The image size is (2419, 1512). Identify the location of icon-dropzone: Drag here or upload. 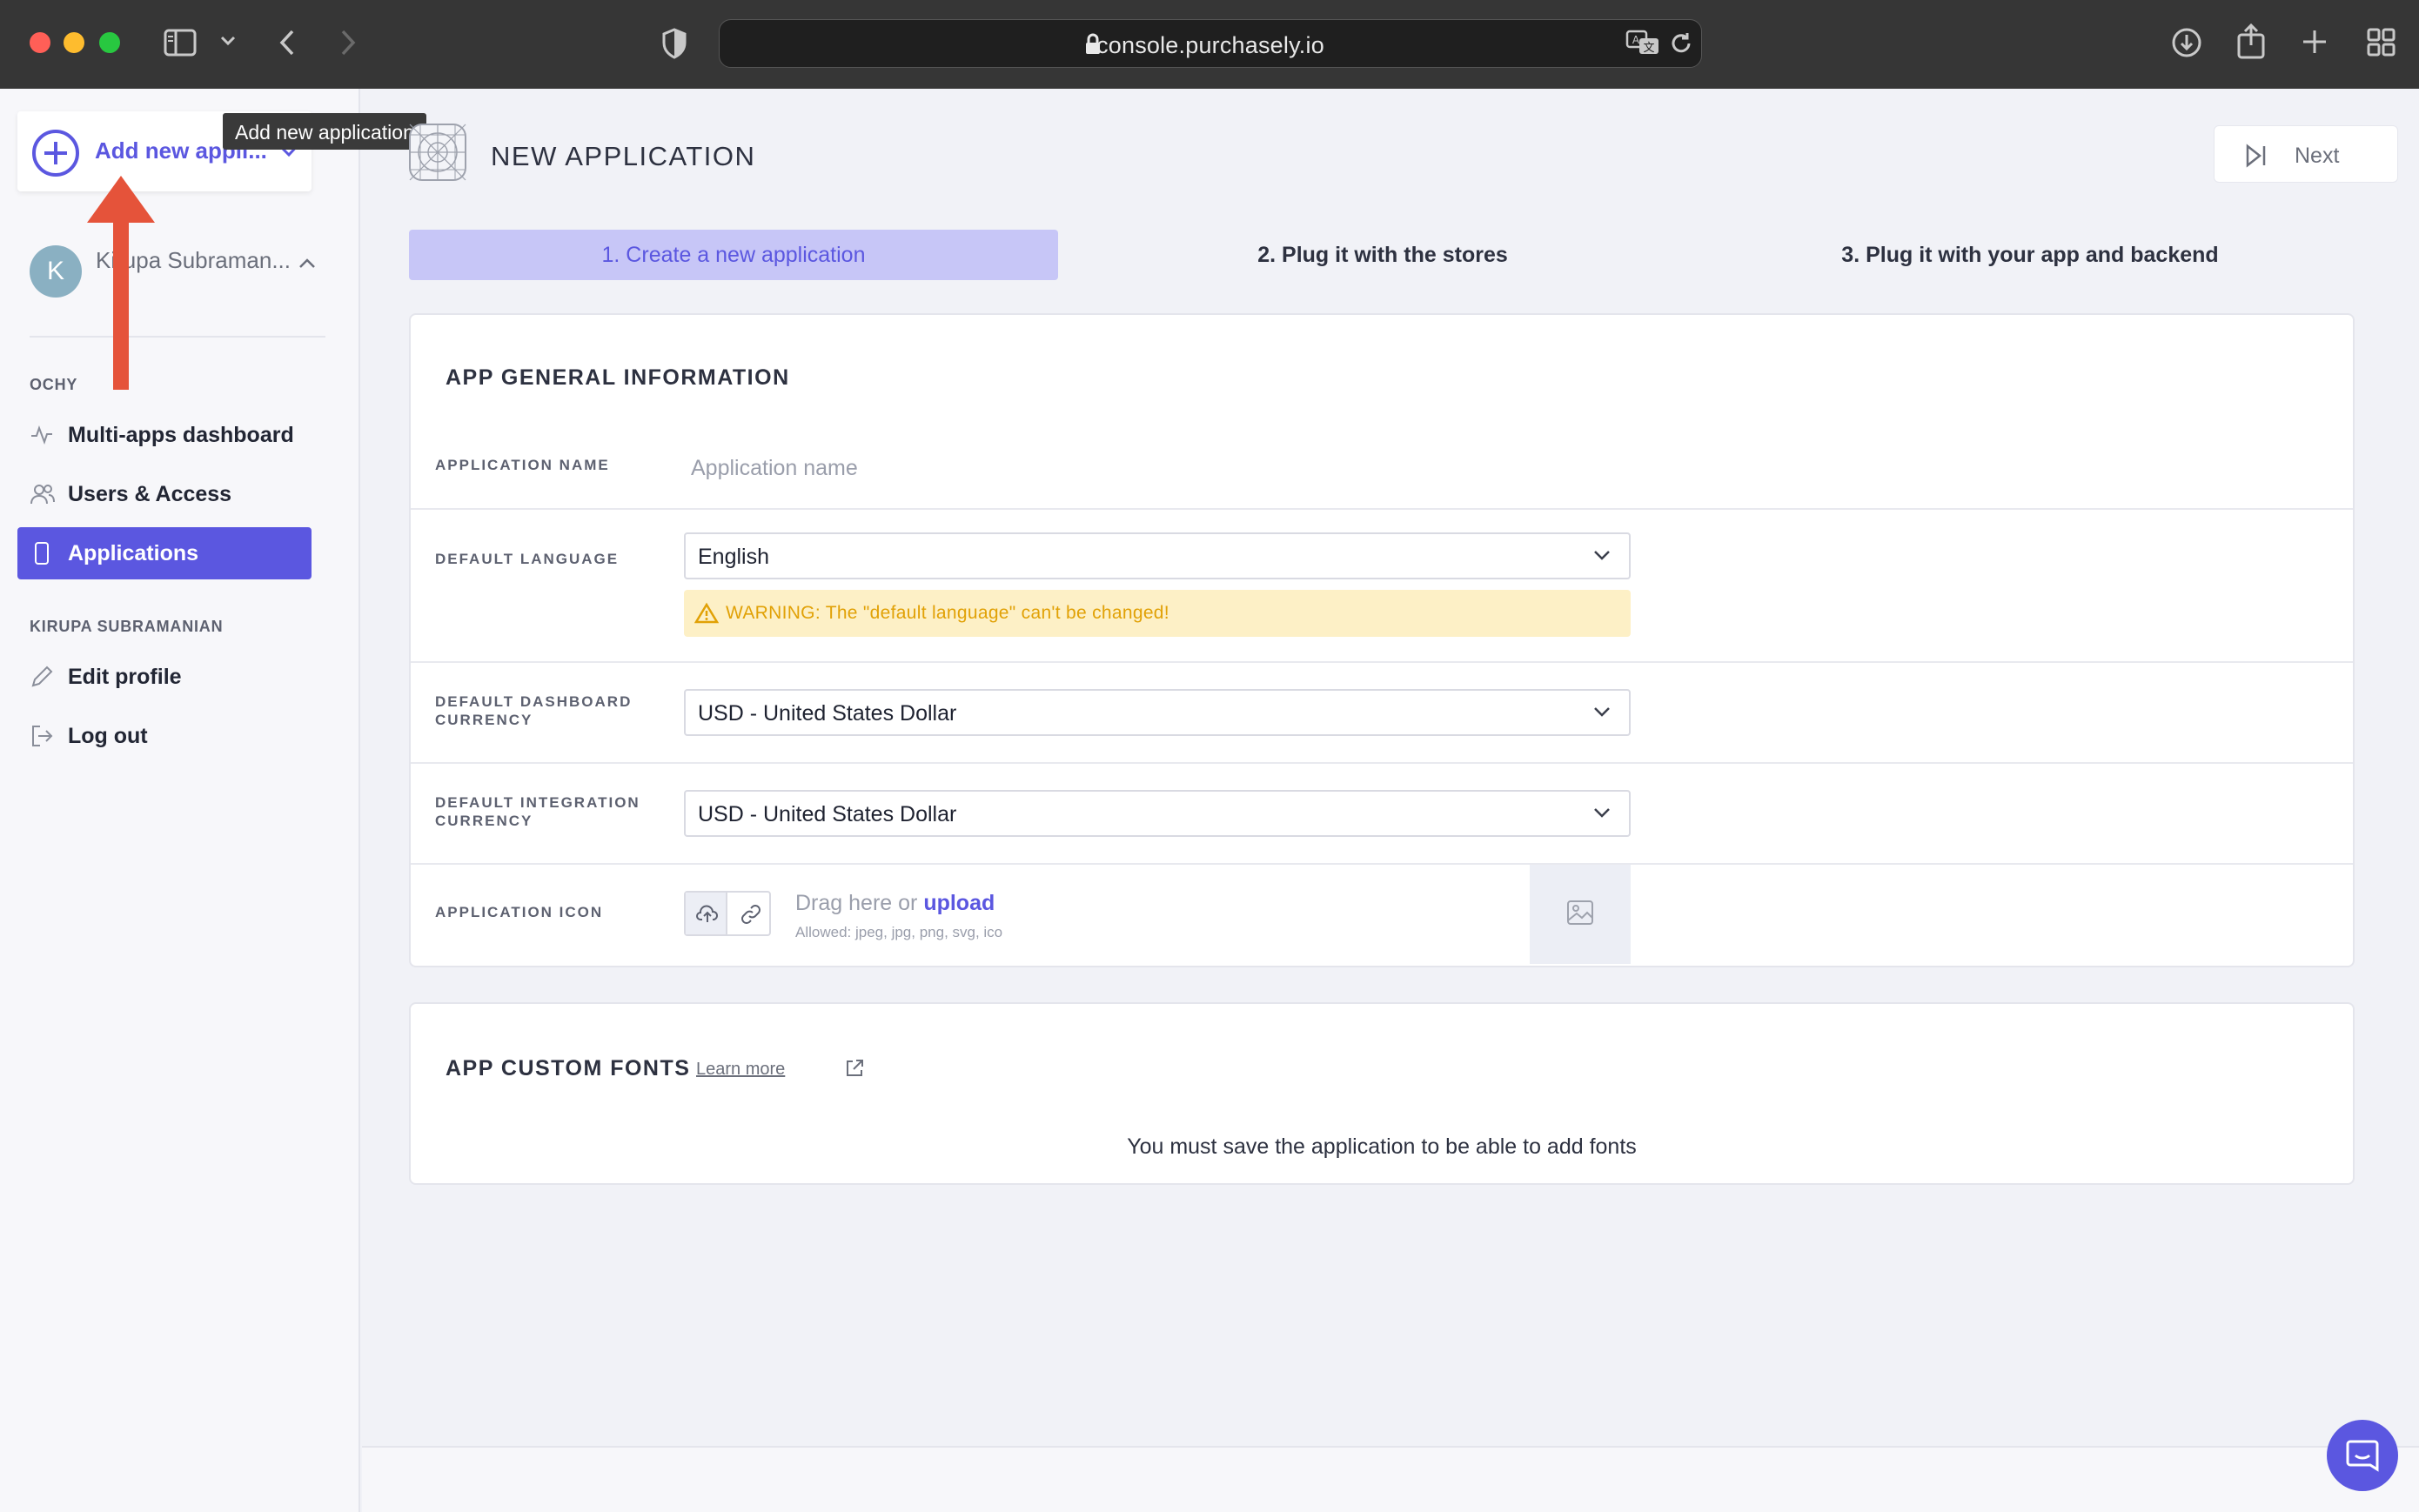
(895, 903).